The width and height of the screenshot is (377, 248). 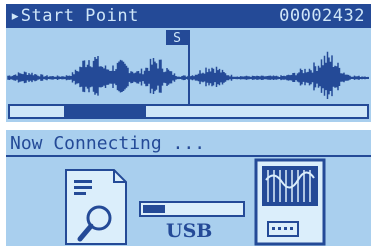 What do you see at coordinates (189, 231) in the screenshot?
I see `usb-label: USB` at bounding box center [189, 231].